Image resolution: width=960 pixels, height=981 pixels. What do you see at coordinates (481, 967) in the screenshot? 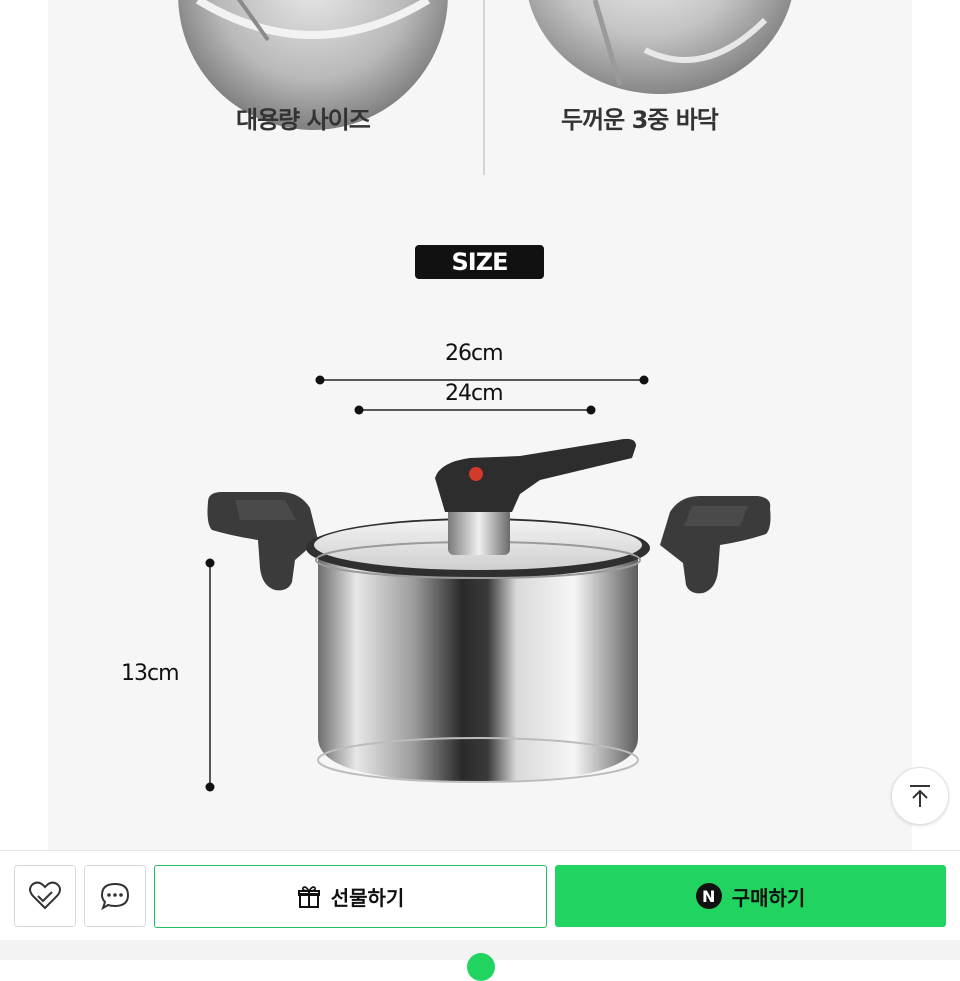
I see `green-indicator-dot` at bounding box center [481, 967].